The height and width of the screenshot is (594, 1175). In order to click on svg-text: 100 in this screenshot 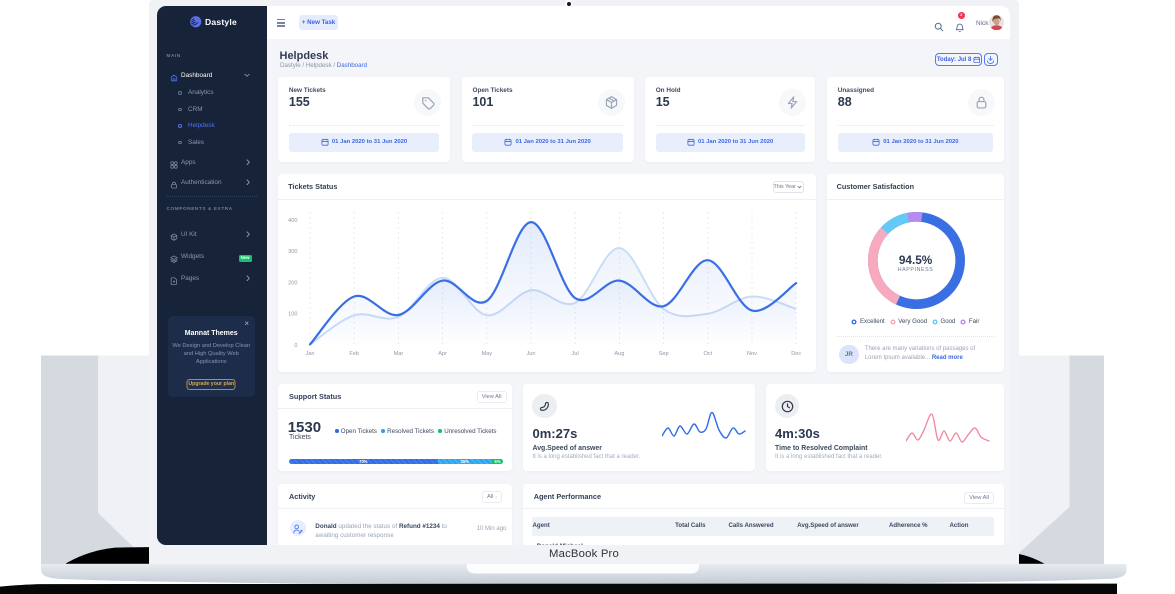, I will do `click(292, 315)`.